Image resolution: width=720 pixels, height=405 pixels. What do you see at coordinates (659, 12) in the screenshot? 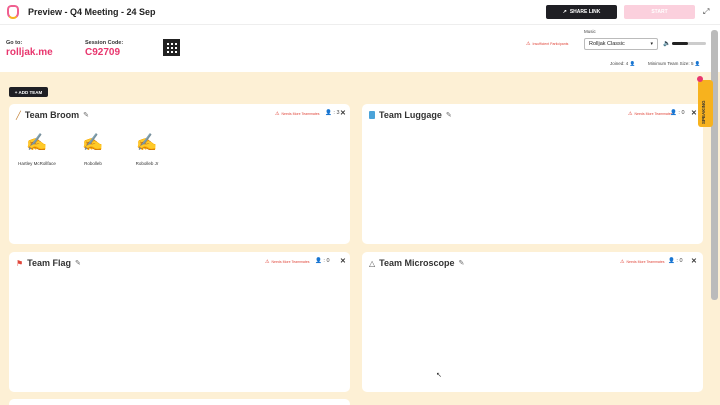
I see `start-button: START` at bounding box center [659, 12].